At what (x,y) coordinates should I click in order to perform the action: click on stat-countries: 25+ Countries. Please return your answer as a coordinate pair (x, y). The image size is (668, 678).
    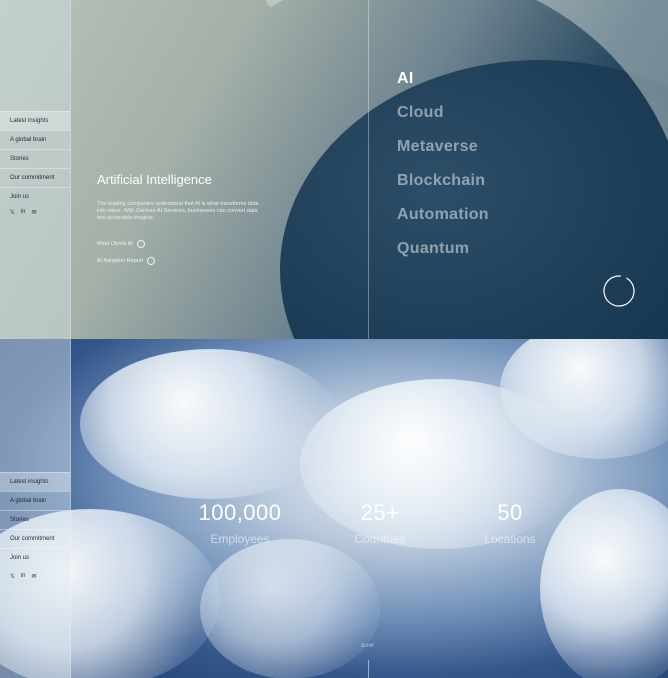
    Looking at the image, I should click on (380, 523).